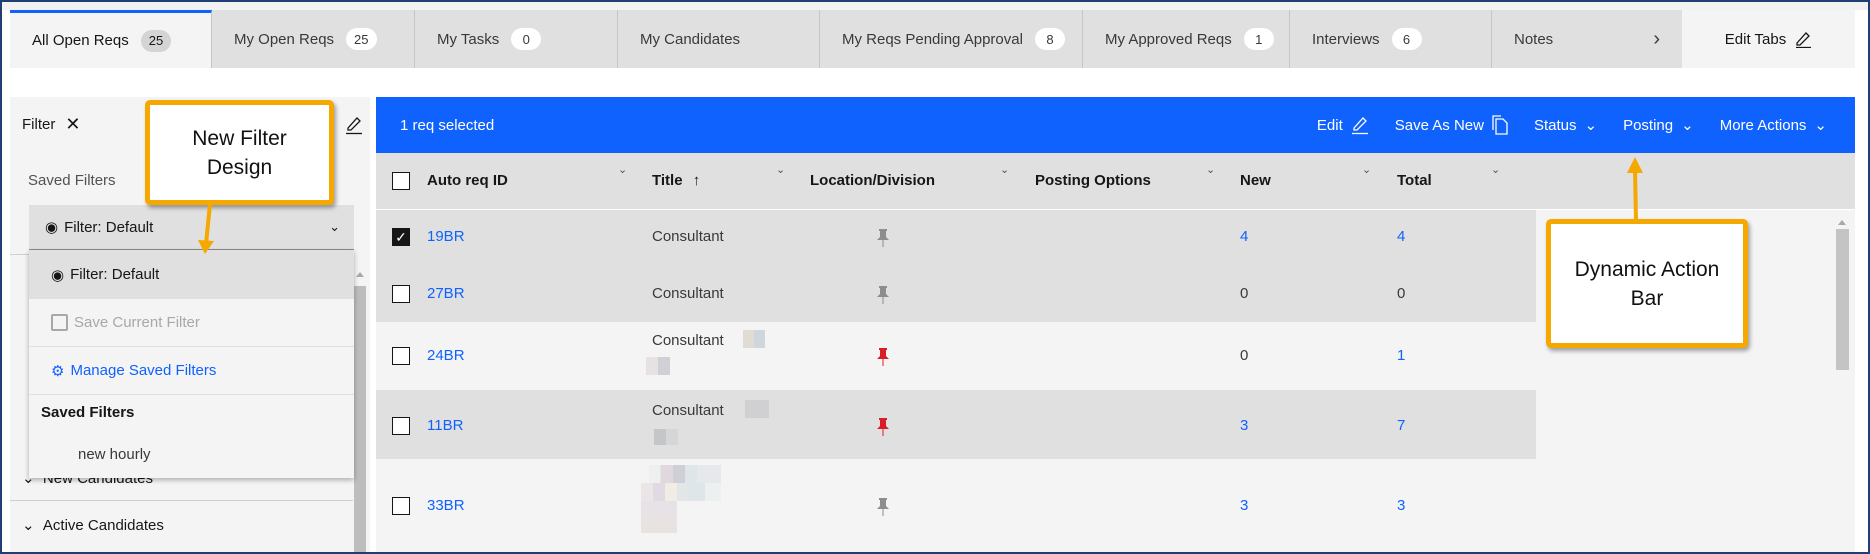  I want to click on close-icon: ✕, so click(72, 124).